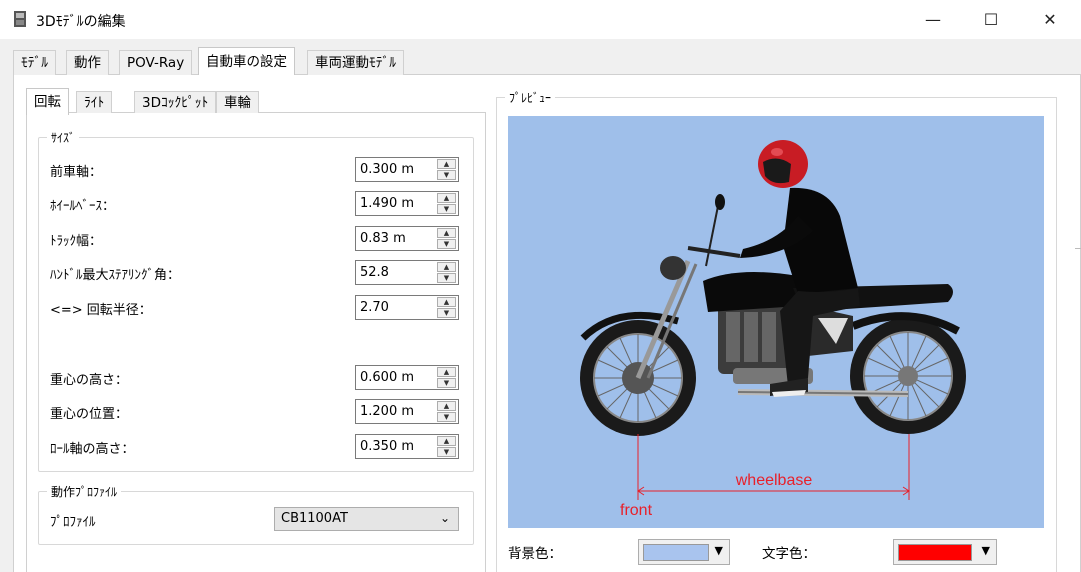 This screenshot has width=1081, height=572. Describe the element at coordinates (387, 446) in the screenshot. I see `roll-axis-height-value: 0.350 m` at that location.